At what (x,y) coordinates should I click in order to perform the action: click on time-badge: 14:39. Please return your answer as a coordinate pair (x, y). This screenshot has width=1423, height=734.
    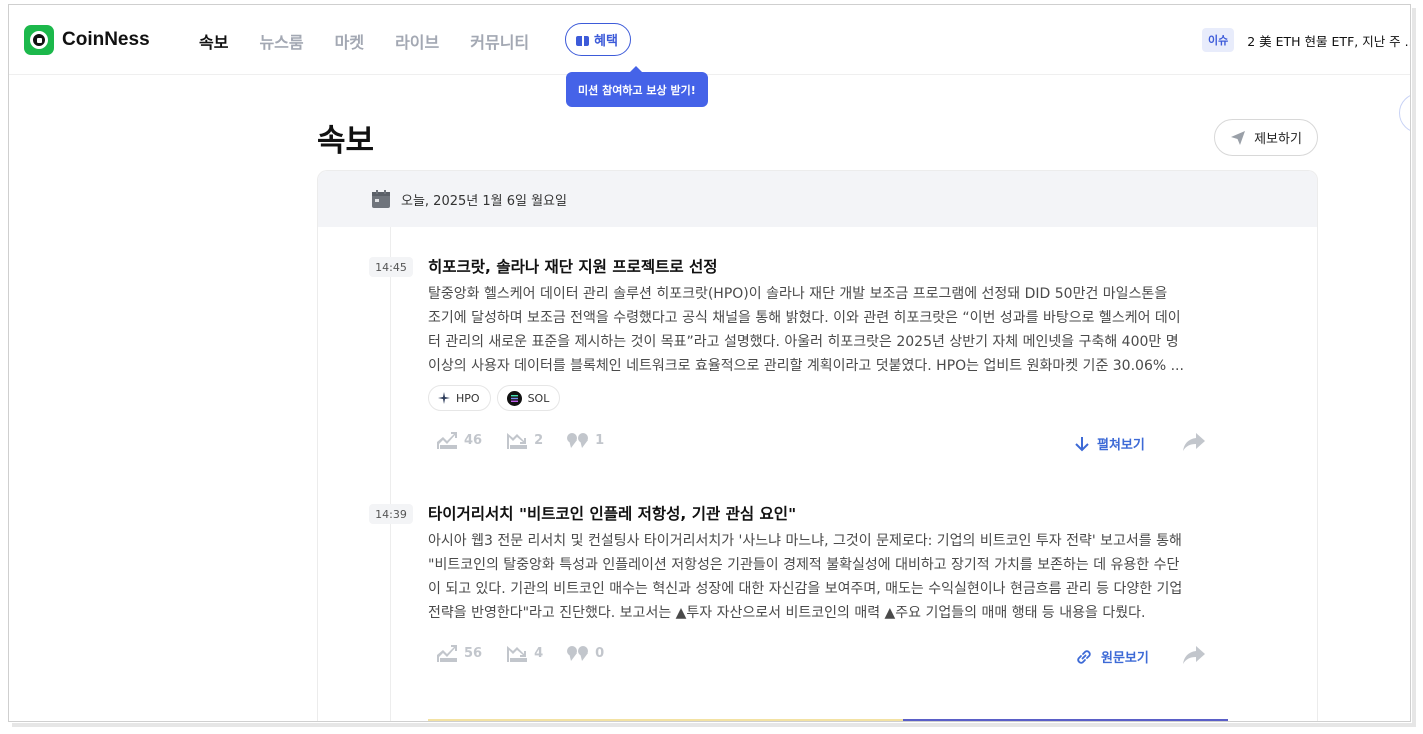
    Looking at the image, I should click on (391, 514).